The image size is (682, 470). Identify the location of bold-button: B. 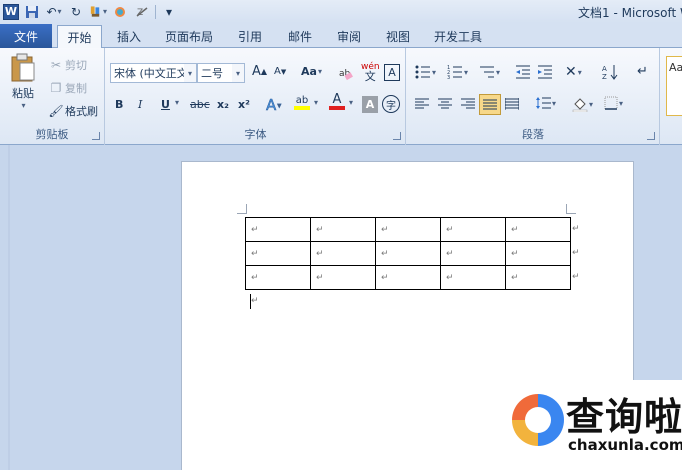
(119, 104).